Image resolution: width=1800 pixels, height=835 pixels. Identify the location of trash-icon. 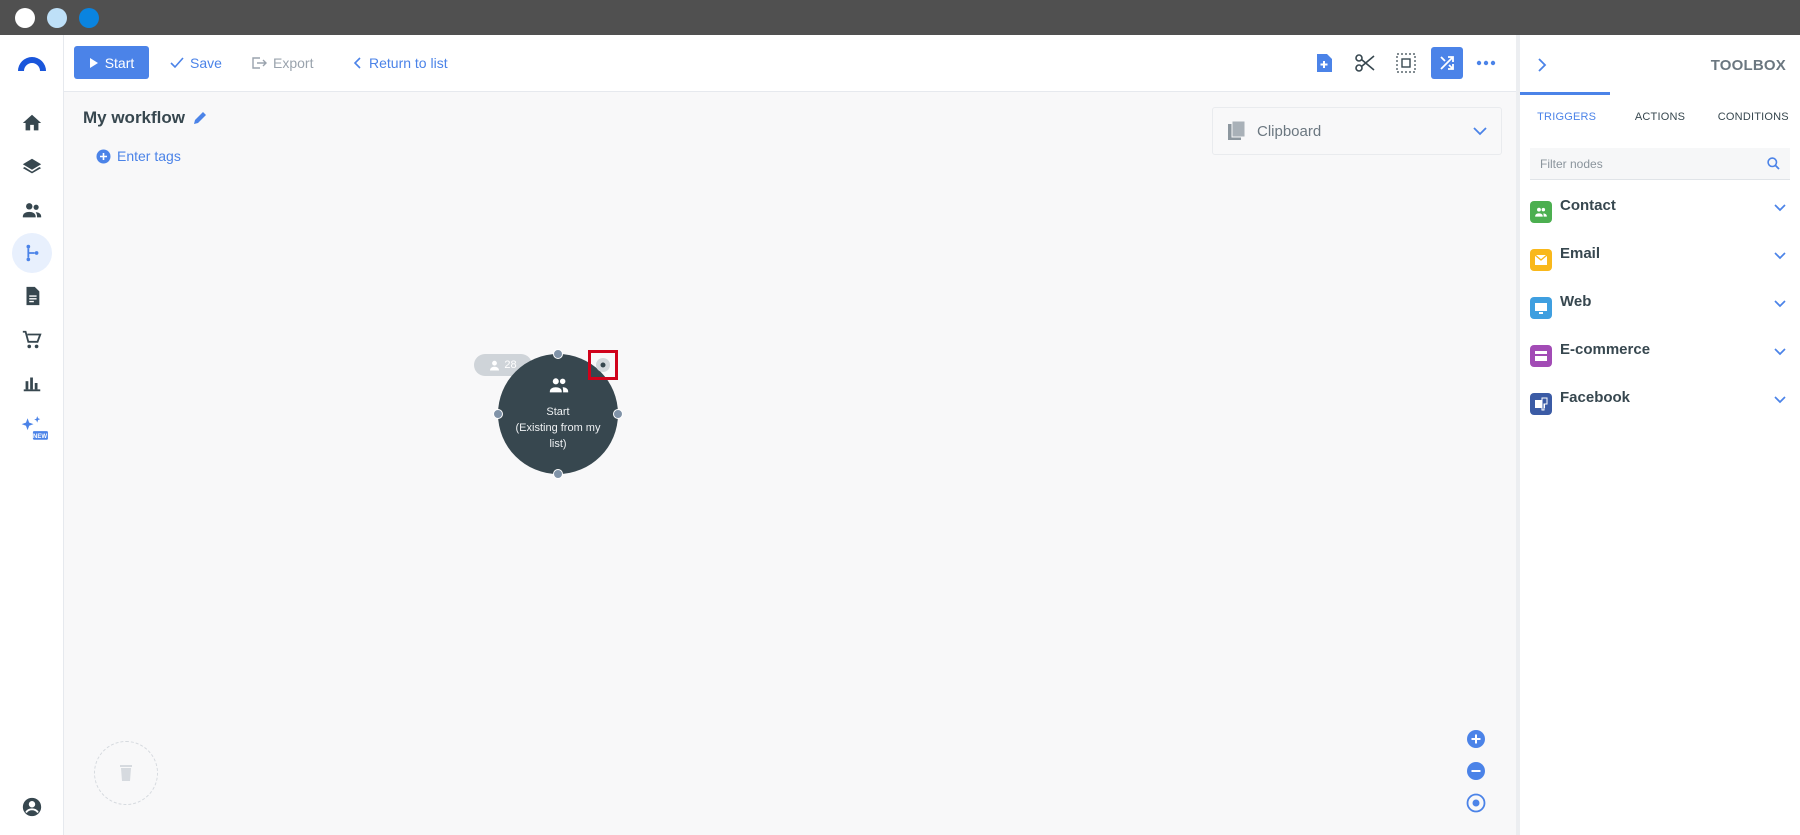
(126, 773).